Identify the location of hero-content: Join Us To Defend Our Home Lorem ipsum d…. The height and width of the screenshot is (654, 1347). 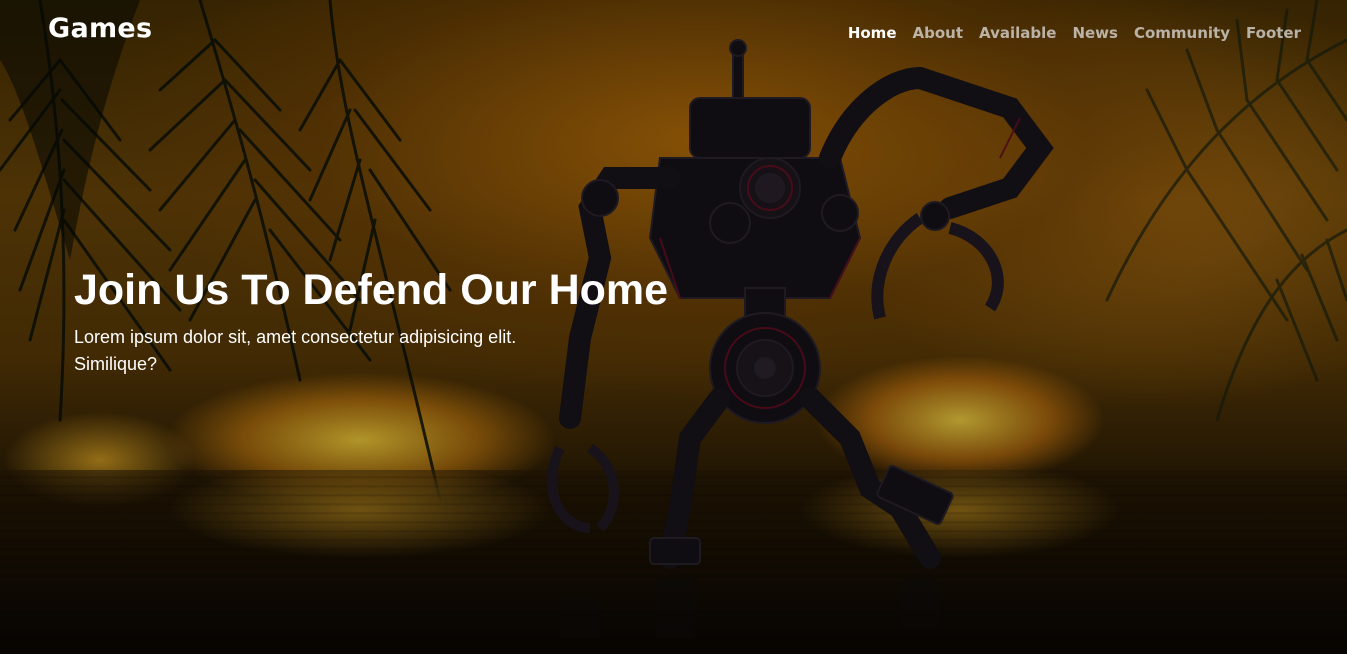
(424, 321).